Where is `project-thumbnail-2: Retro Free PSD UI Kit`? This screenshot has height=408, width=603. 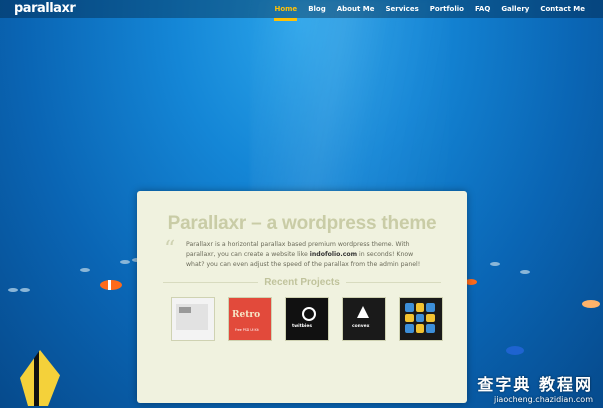
project-thumbnail-2: Retro Free PSD UI Kit is located at coordinates (250, 319).